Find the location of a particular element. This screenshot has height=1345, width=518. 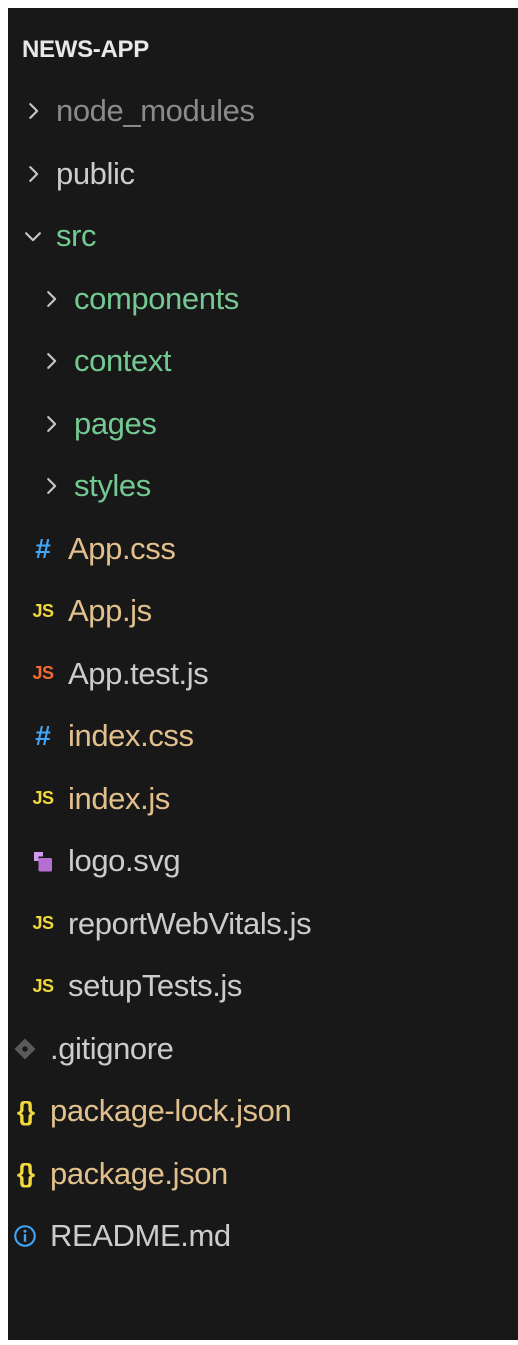

tree-item-label: pages is located at coordinates (115, 423).